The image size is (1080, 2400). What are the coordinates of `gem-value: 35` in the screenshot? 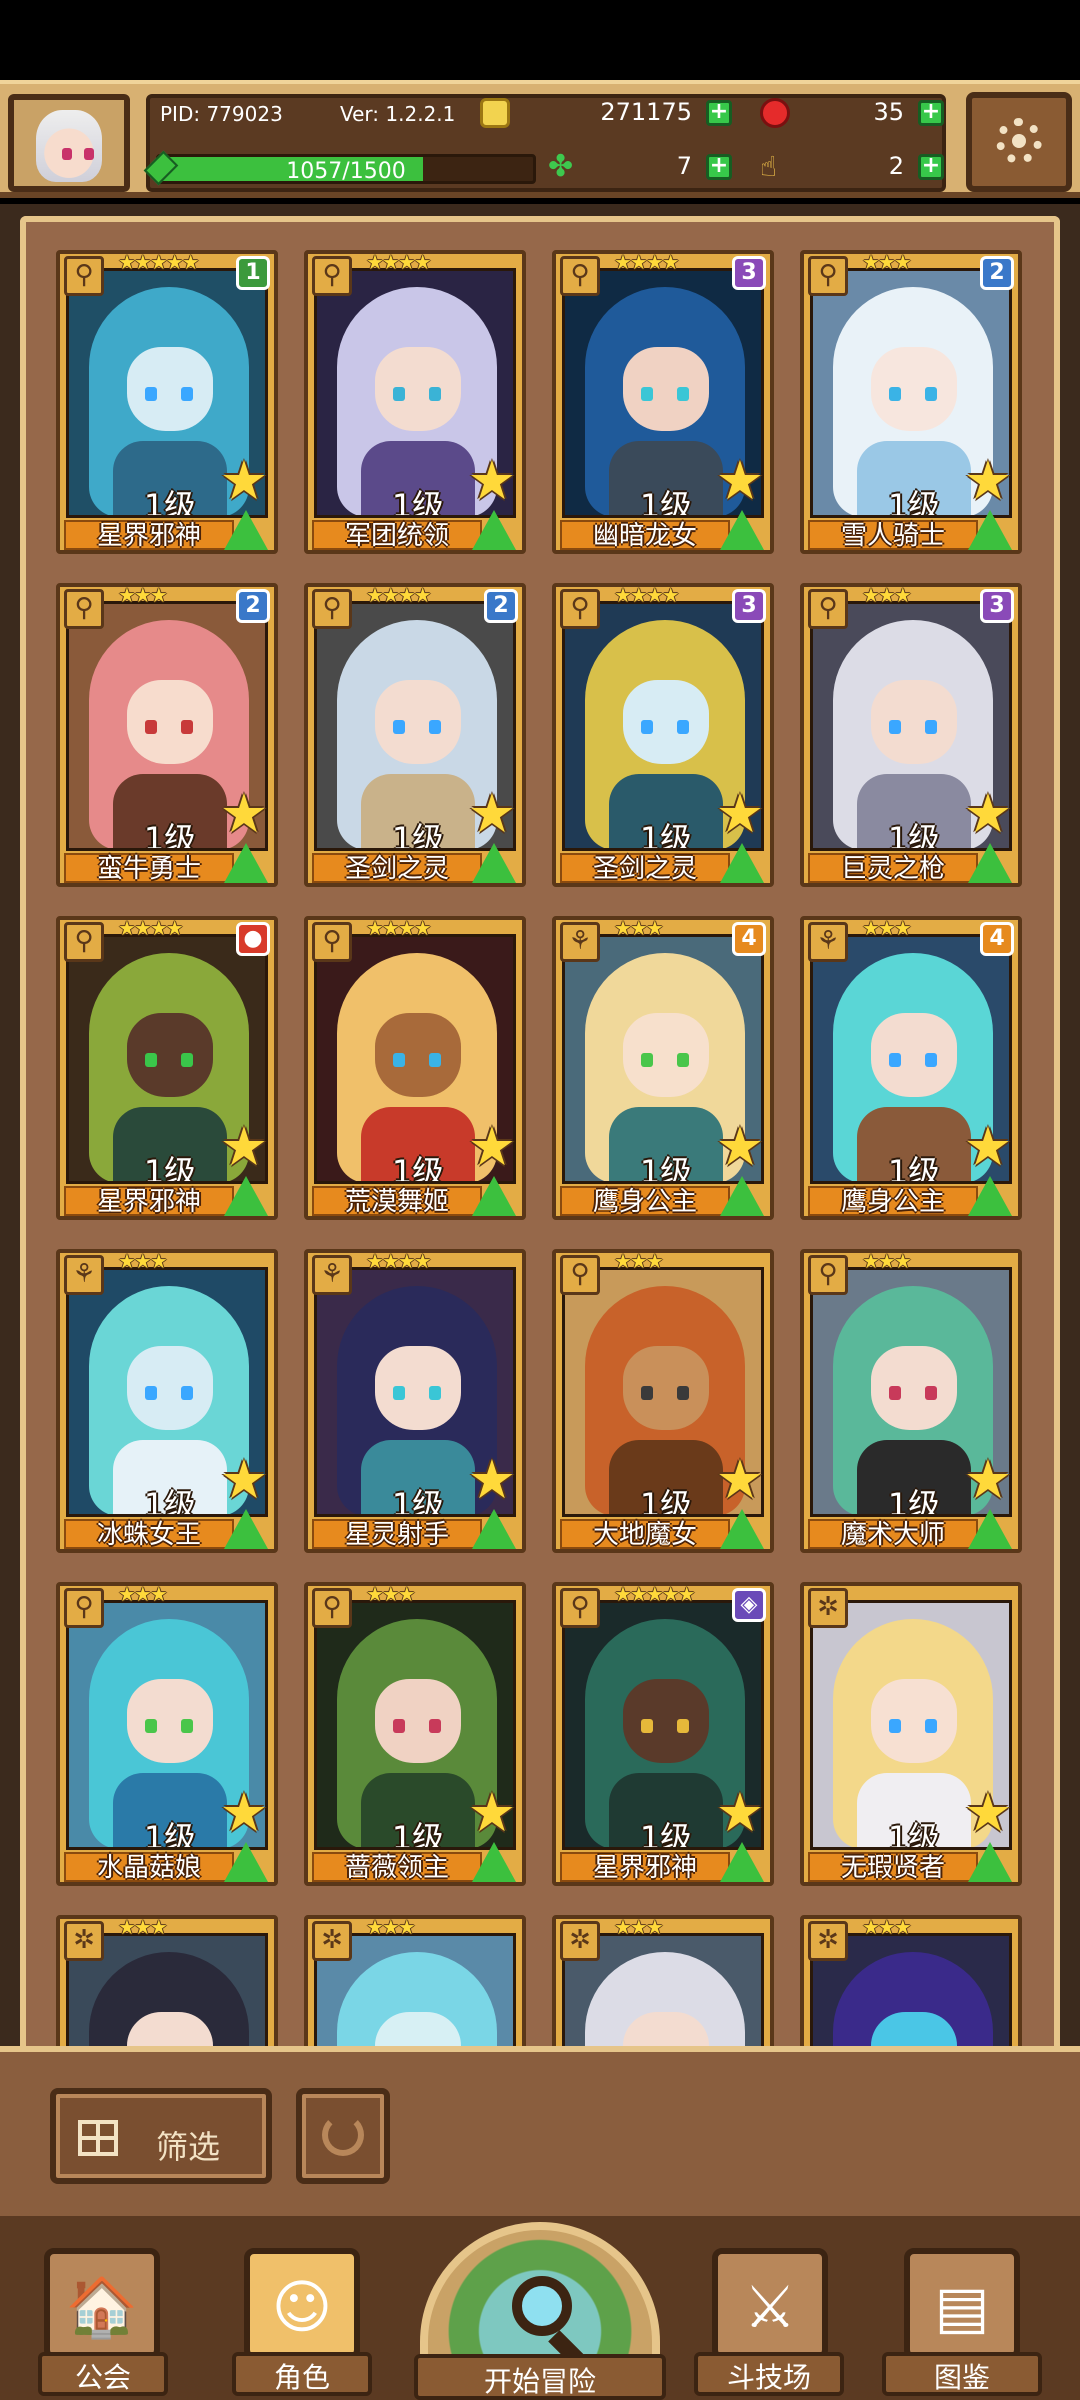 It's located at (888, 112).